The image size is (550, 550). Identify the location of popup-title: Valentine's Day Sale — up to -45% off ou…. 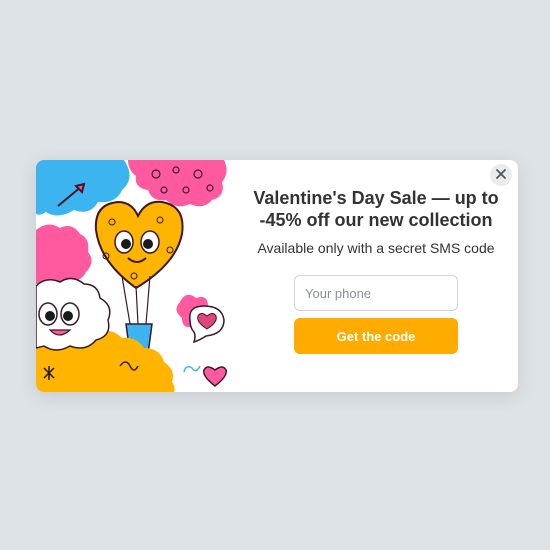
(376, 209).